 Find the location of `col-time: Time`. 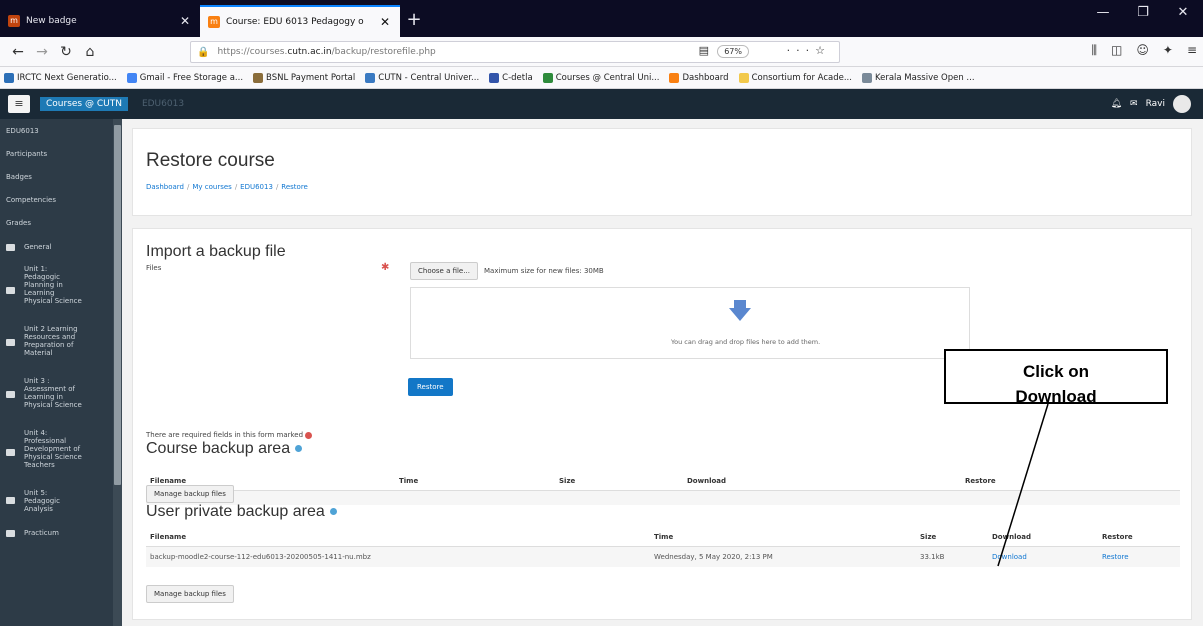

col-time: Time is located at coordinates (783, 537).